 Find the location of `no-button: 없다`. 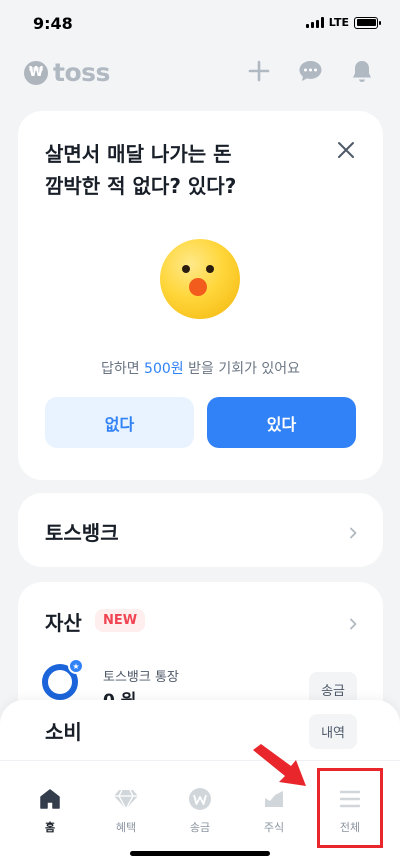

no-button: 없다 is located at coordinates (119, 422).